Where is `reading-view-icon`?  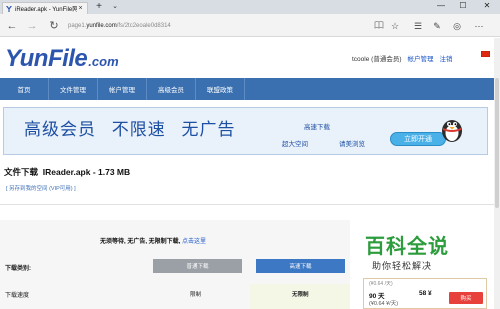
reading-view-icon is located at coordinates (379, 26).